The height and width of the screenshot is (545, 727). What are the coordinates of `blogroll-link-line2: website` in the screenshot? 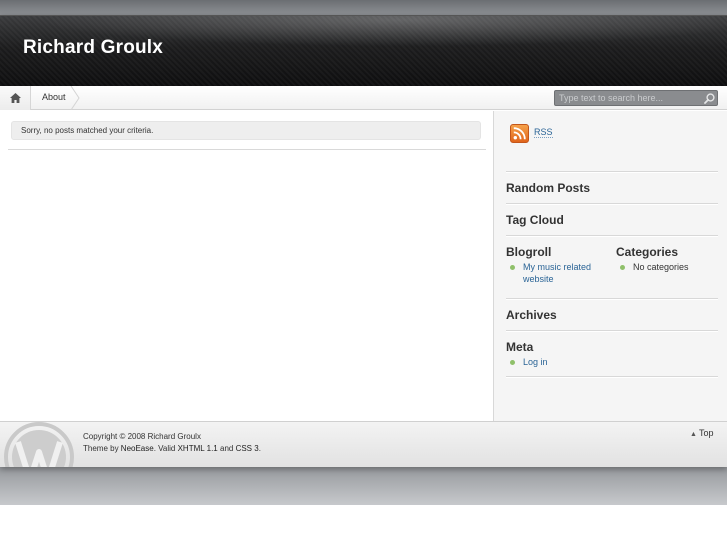 It's located at (538, 279).